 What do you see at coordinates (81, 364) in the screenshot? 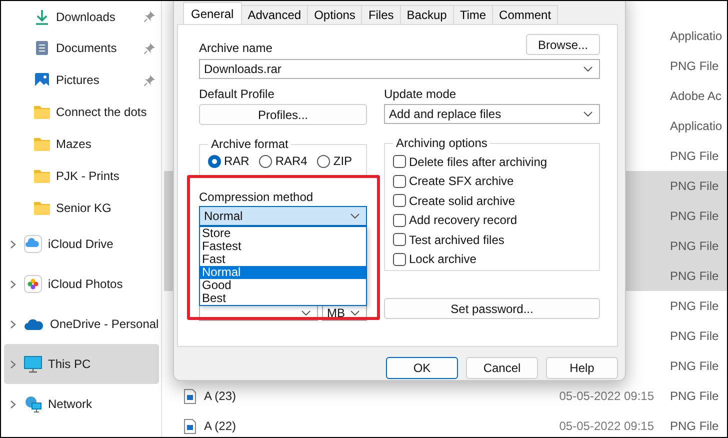
I see `nav-item: This PC` at bounding box center [81, 364].